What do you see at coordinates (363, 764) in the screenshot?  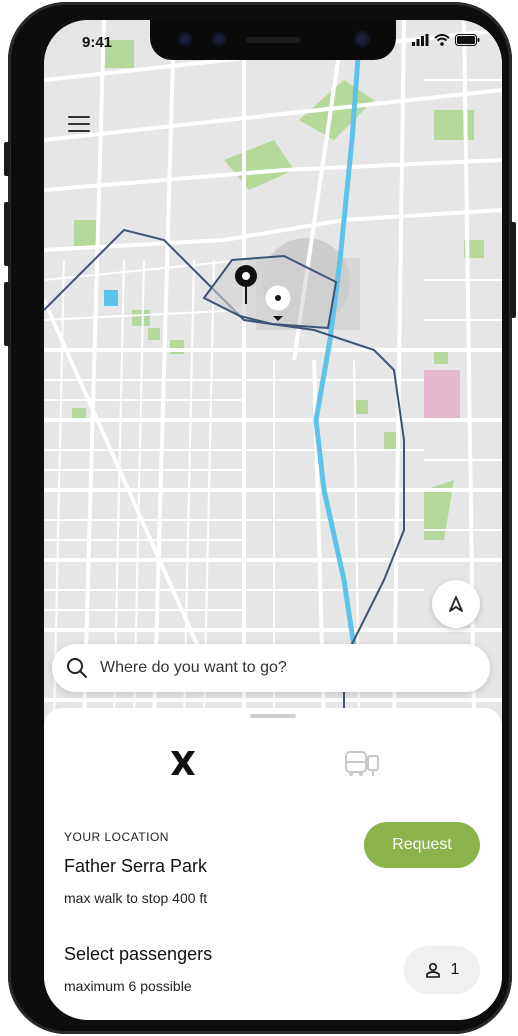 I see `bus-icon` at bounding box center [363, 764].